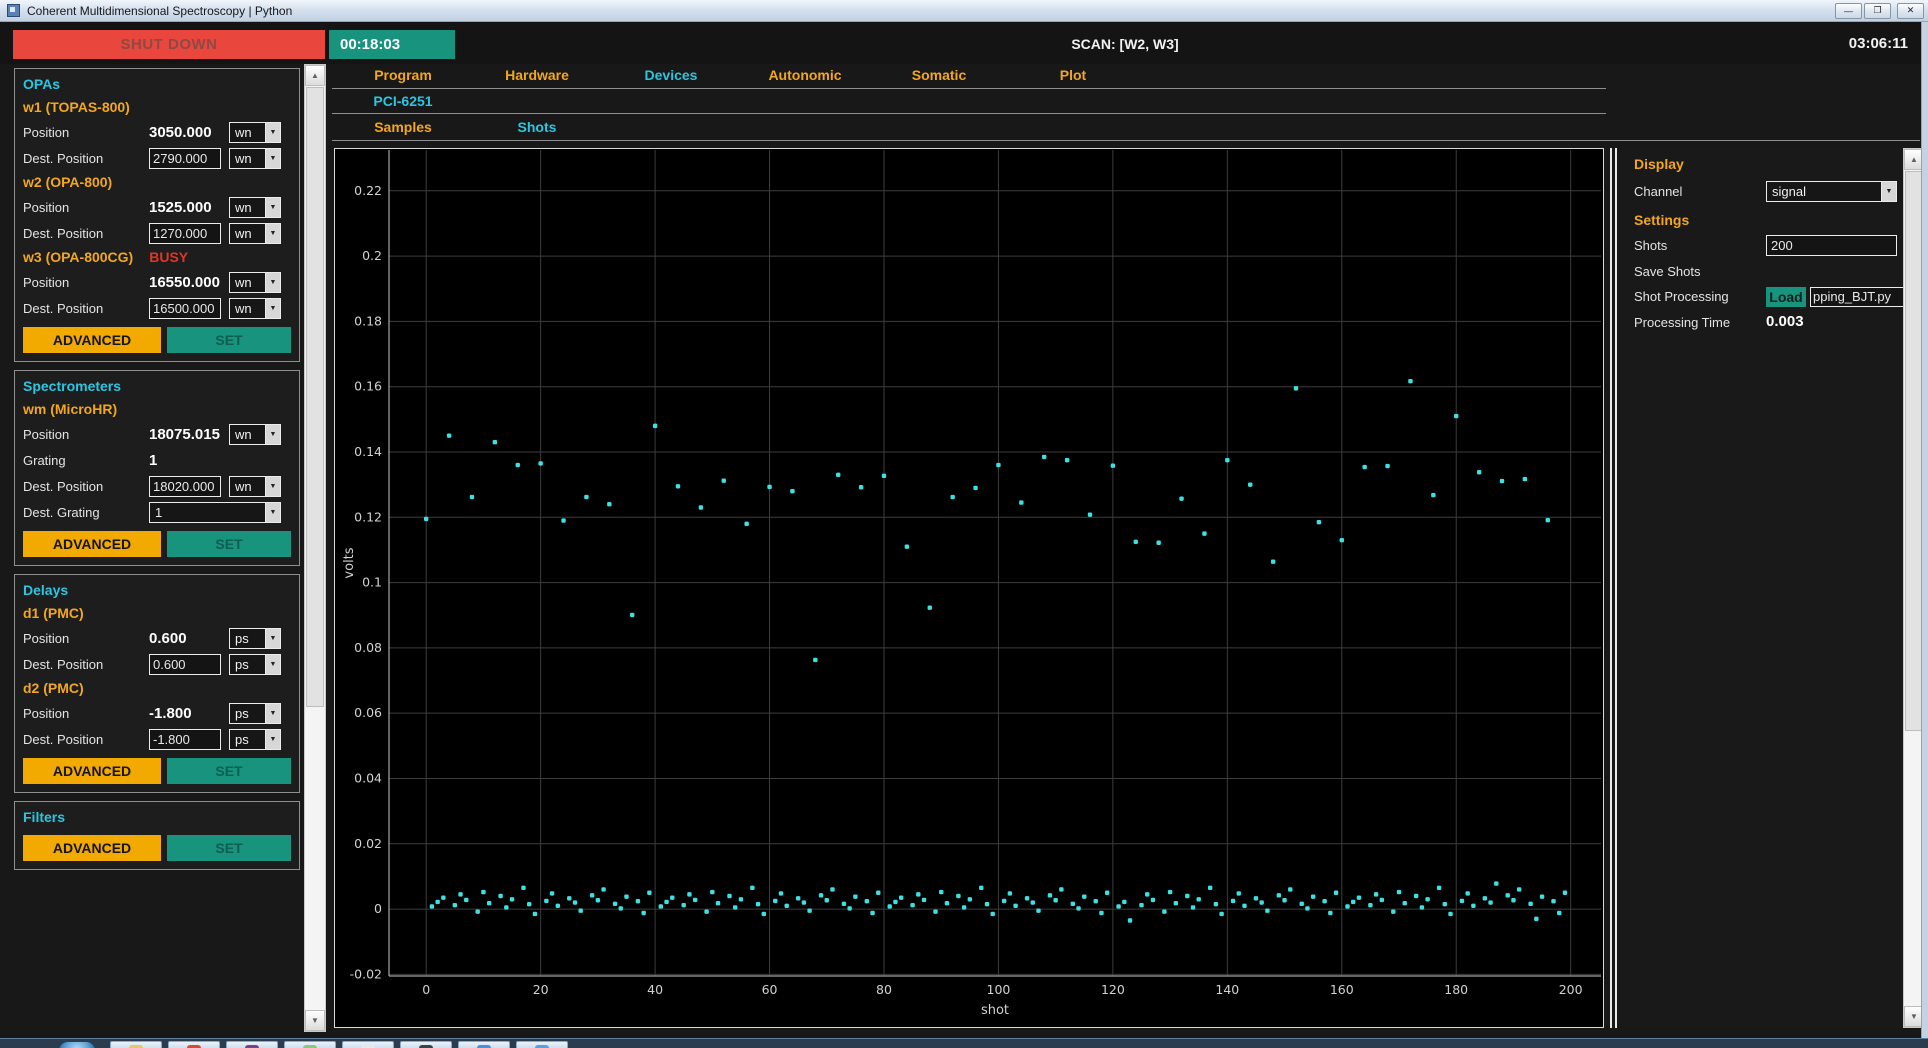  Describe the element at coordinates (136, 1044) in the screenshot. I see `taskbar-button-app-folder` at that location.